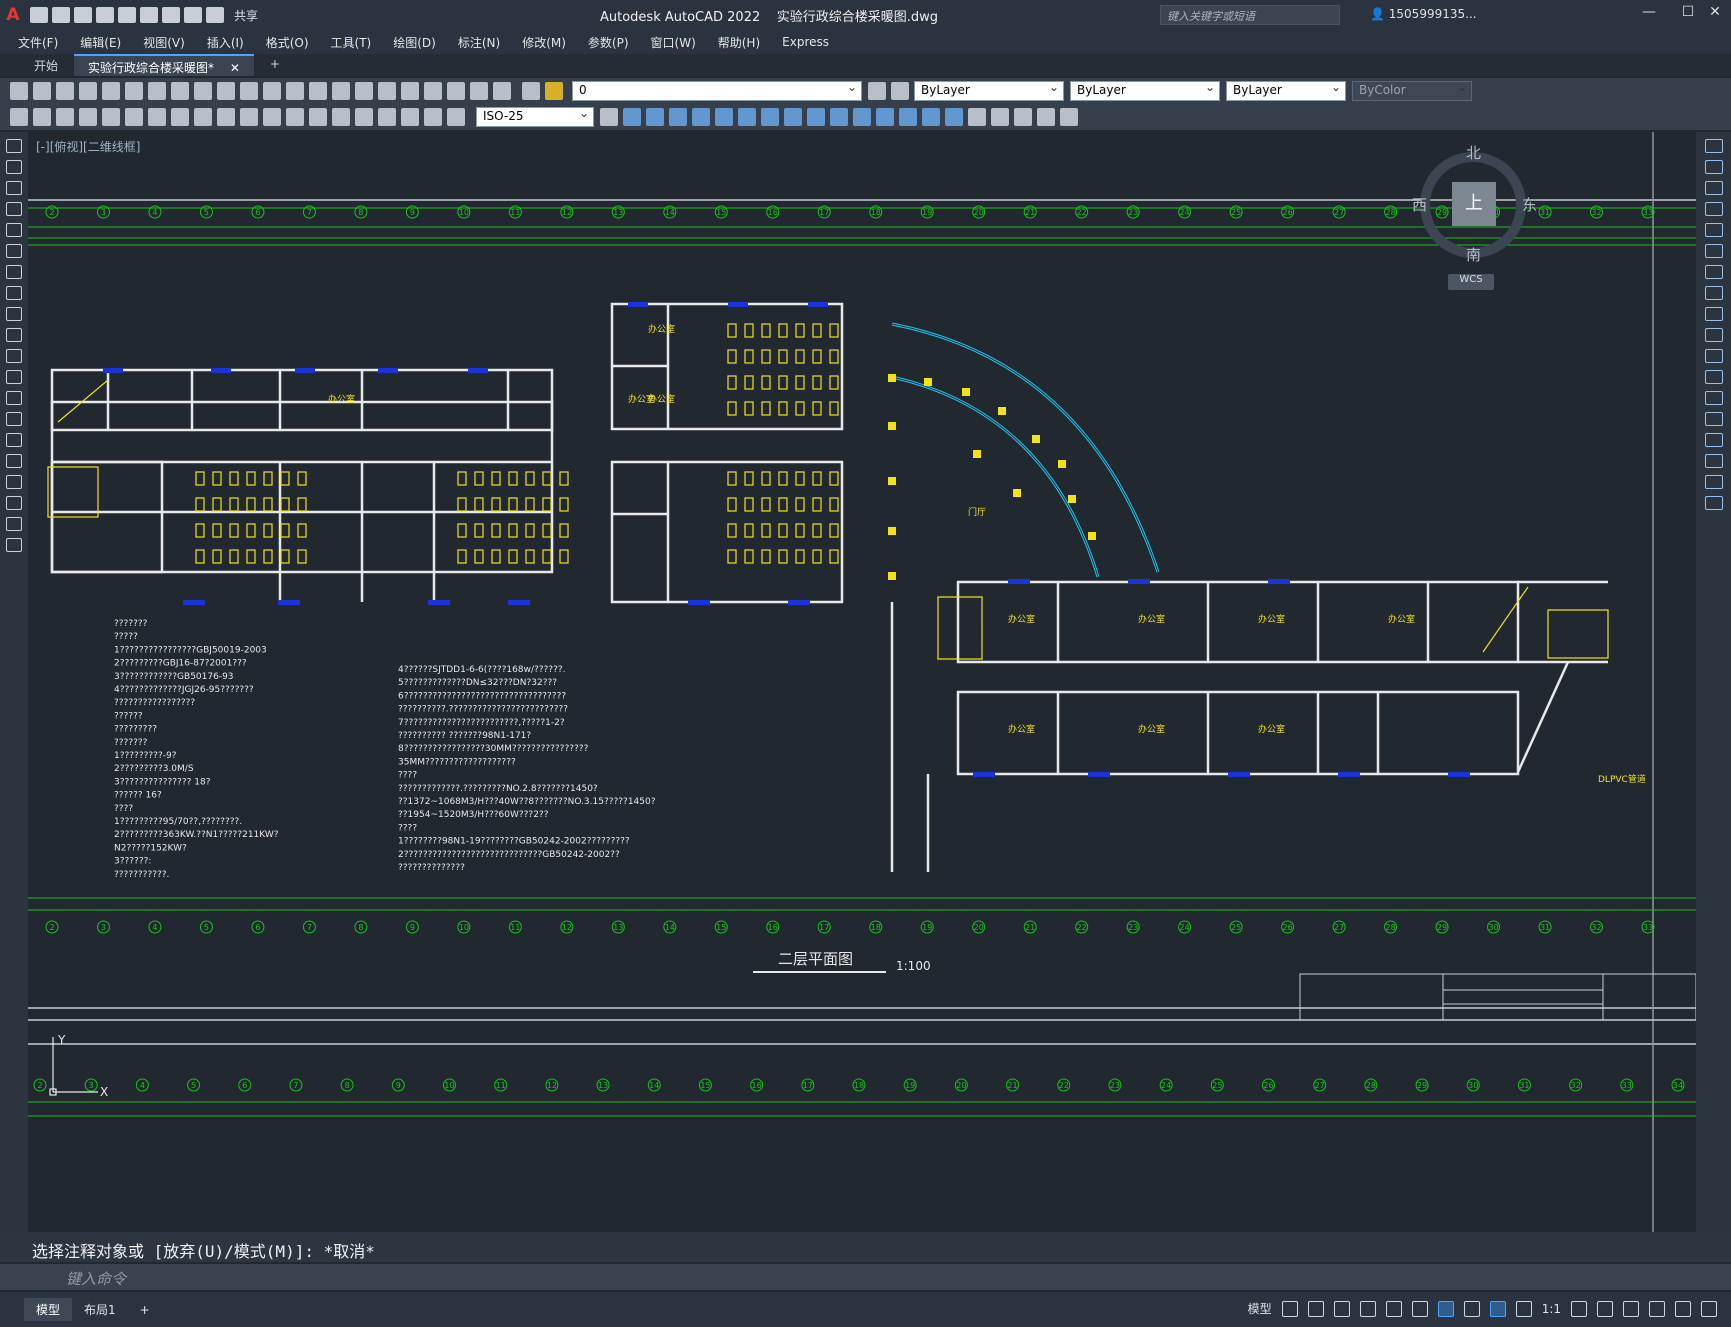 Image resolution: width=1731 pixels, height=1327 pixels. I want to click on dim-space-icon, so click(272, 117).